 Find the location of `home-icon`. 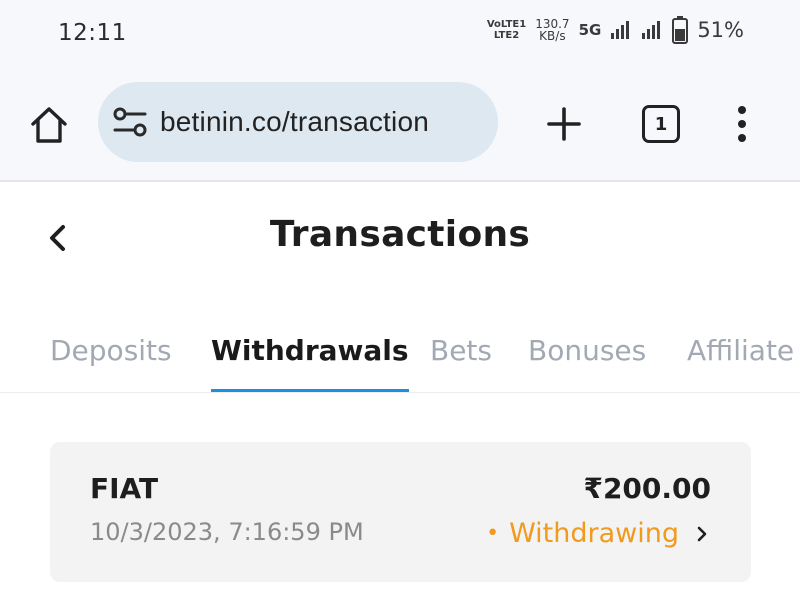

home-icon is located at coordinates (49, 125).